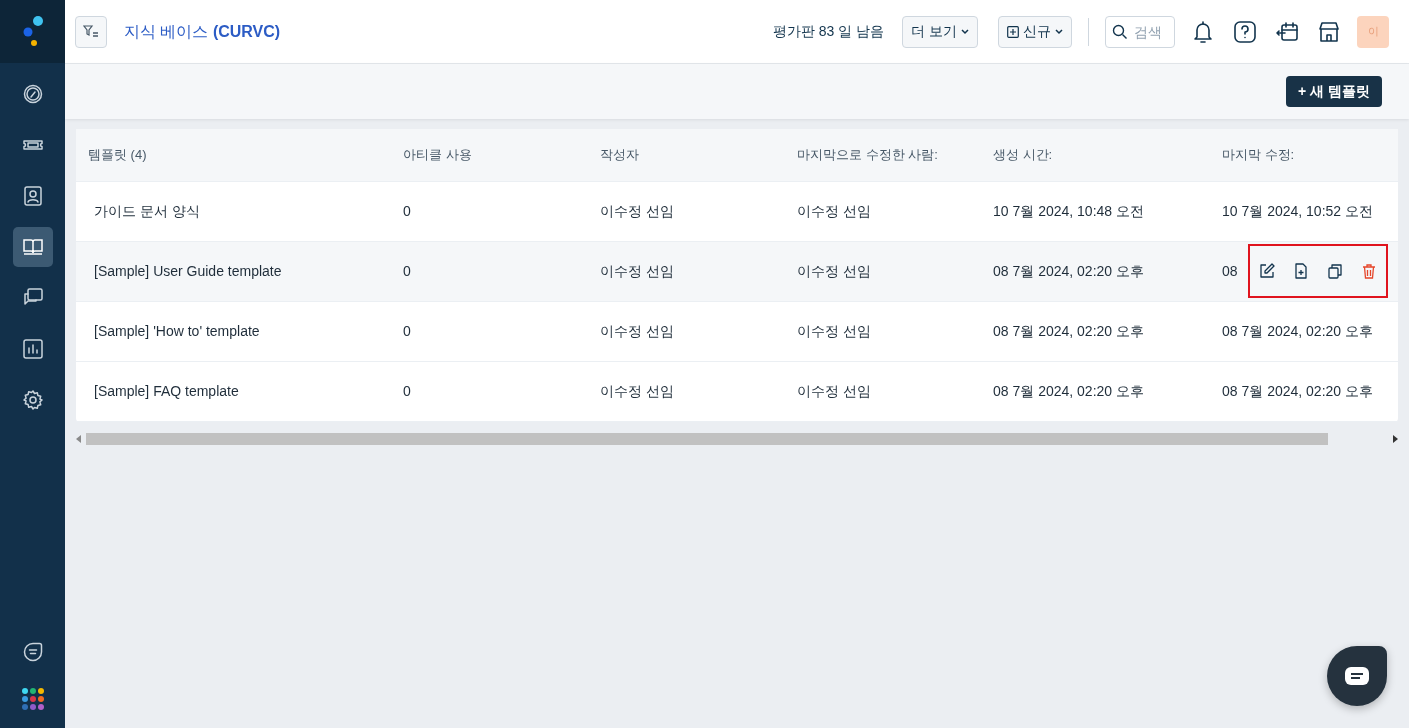 The image size is (1409, 728). Describe the element at coordinates (1023, 155) in the screenshot. I see `column-header: 생성 시간:` at that location.